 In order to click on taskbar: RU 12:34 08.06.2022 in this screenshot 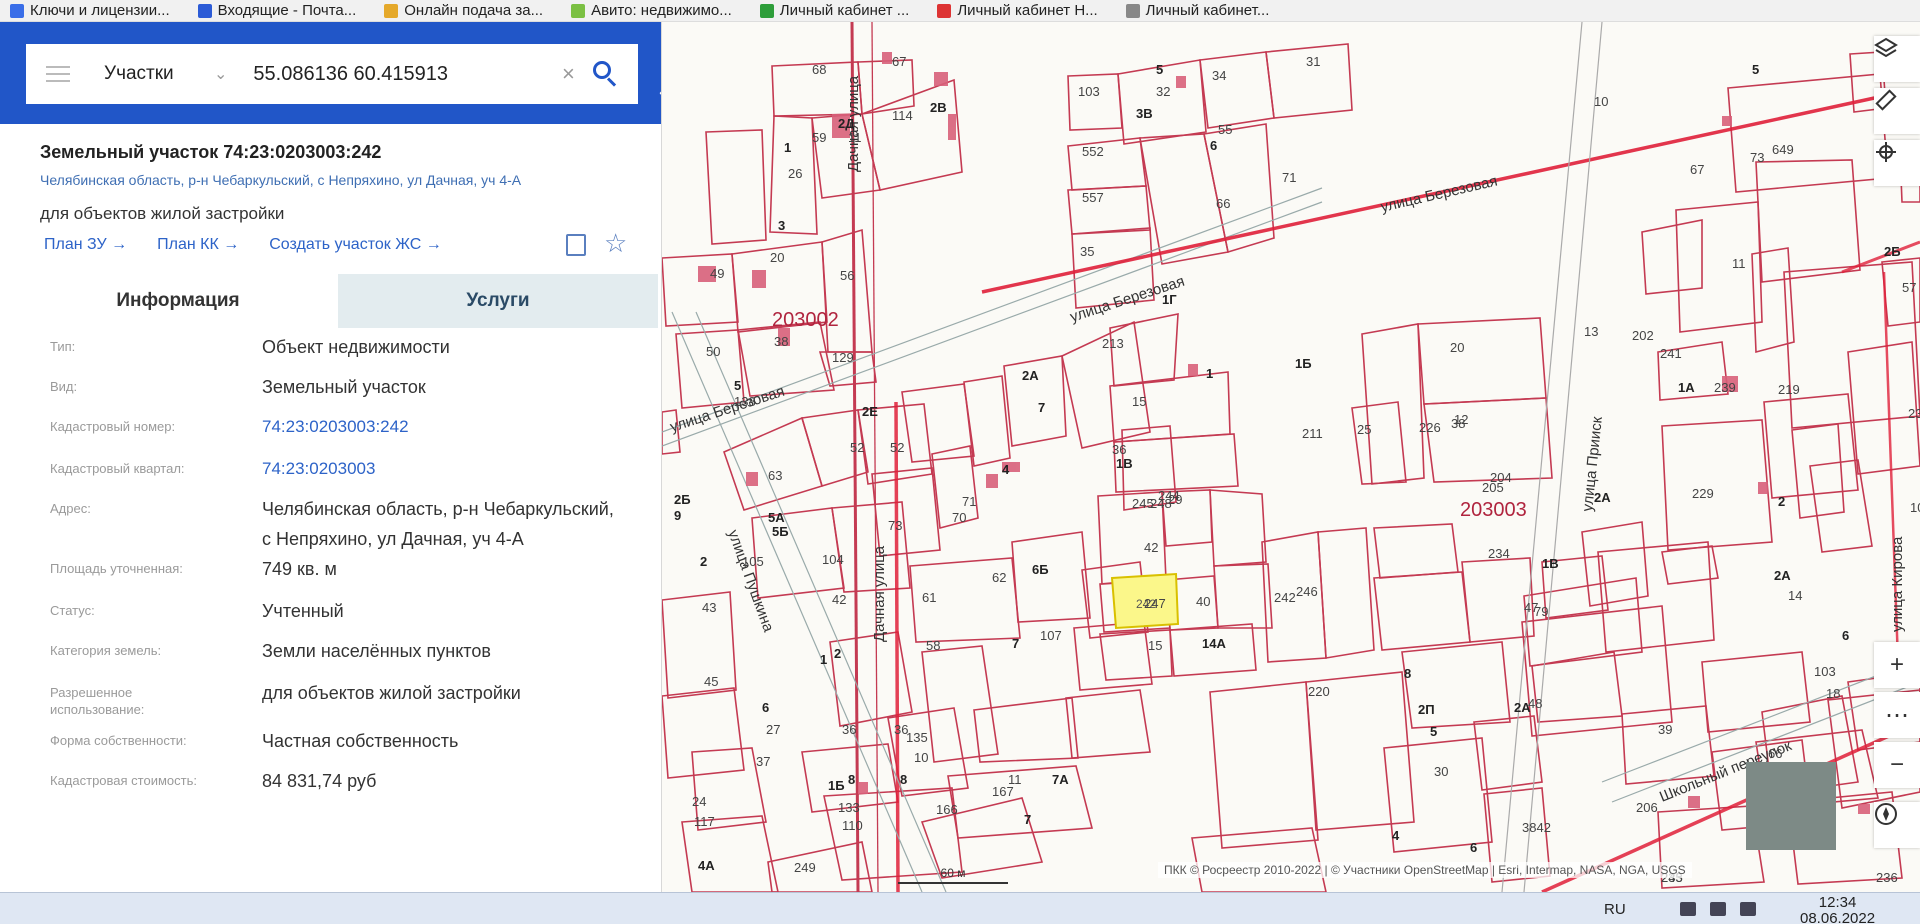, I will do `click(960, 908)`.